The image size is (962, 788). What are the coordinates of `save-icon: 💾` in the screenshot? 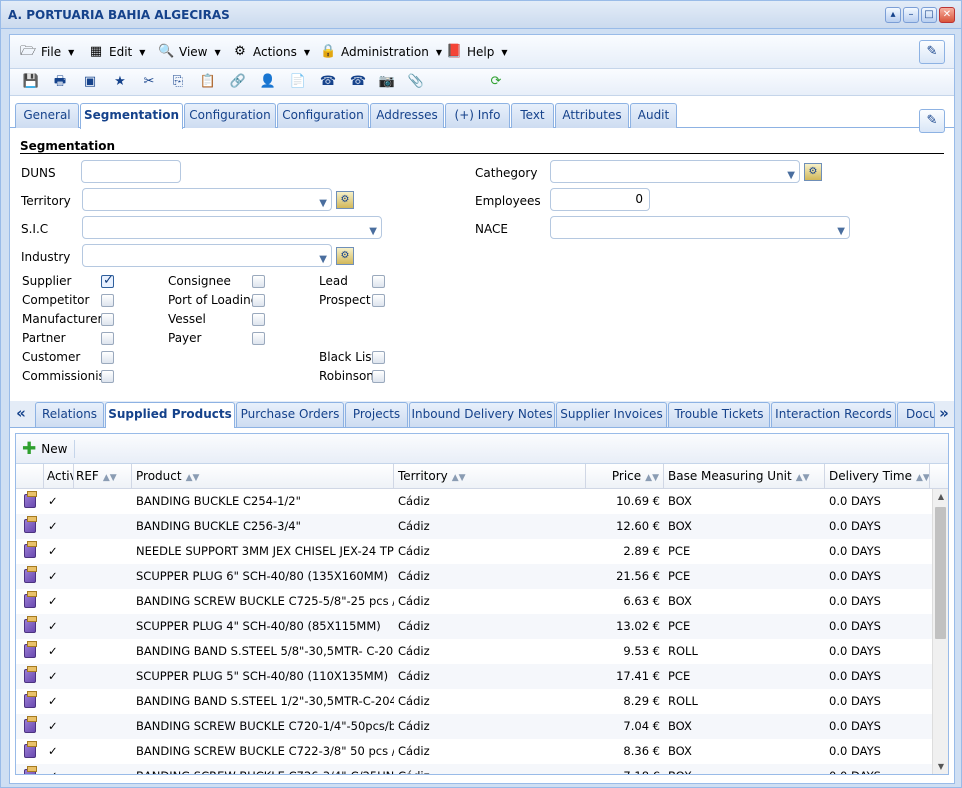 It's located at (31, 82).